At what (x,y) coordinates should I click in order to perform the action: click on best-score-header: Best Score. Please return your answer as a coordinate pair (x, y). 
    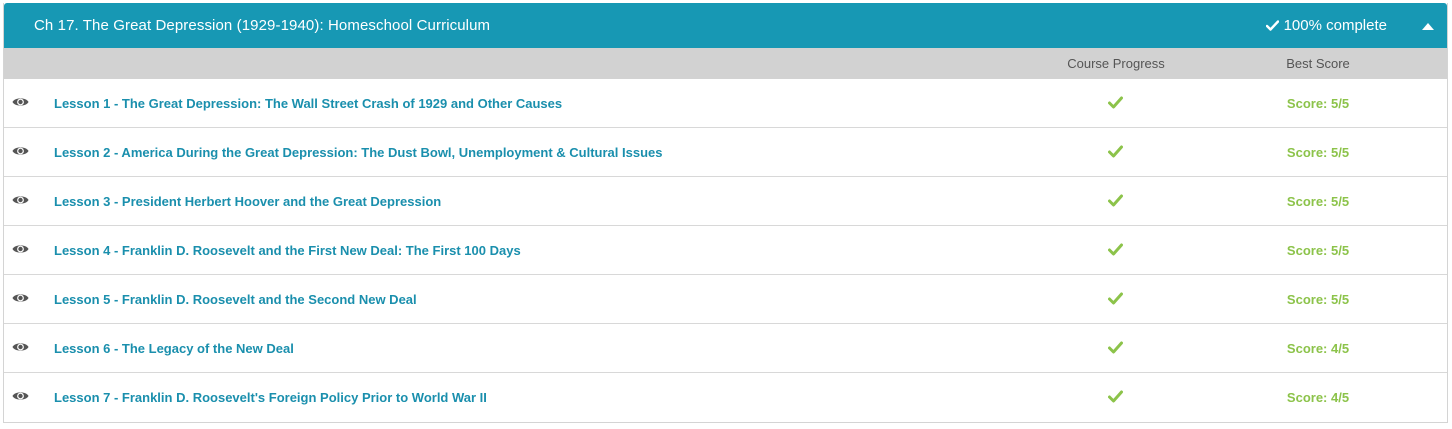
    Looking at the image, I should click on (1318, 63).